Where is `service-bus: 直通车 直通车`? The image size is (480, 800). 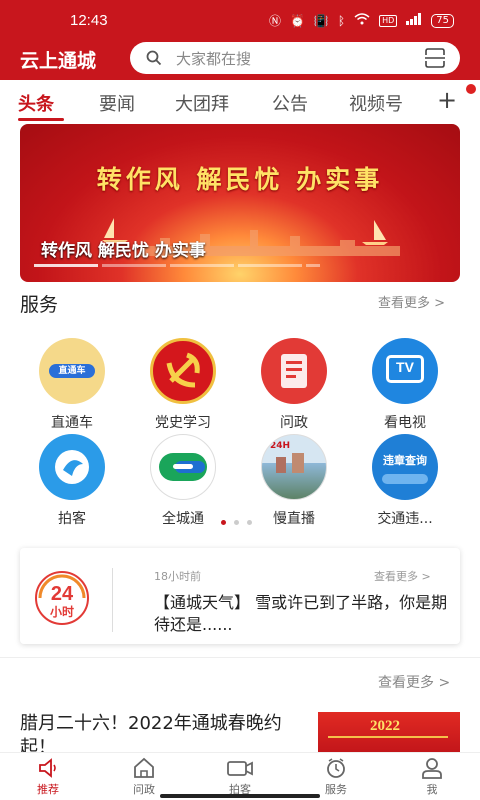
service-bus: 直通车 直通车 is located at coordinates (72, 385).